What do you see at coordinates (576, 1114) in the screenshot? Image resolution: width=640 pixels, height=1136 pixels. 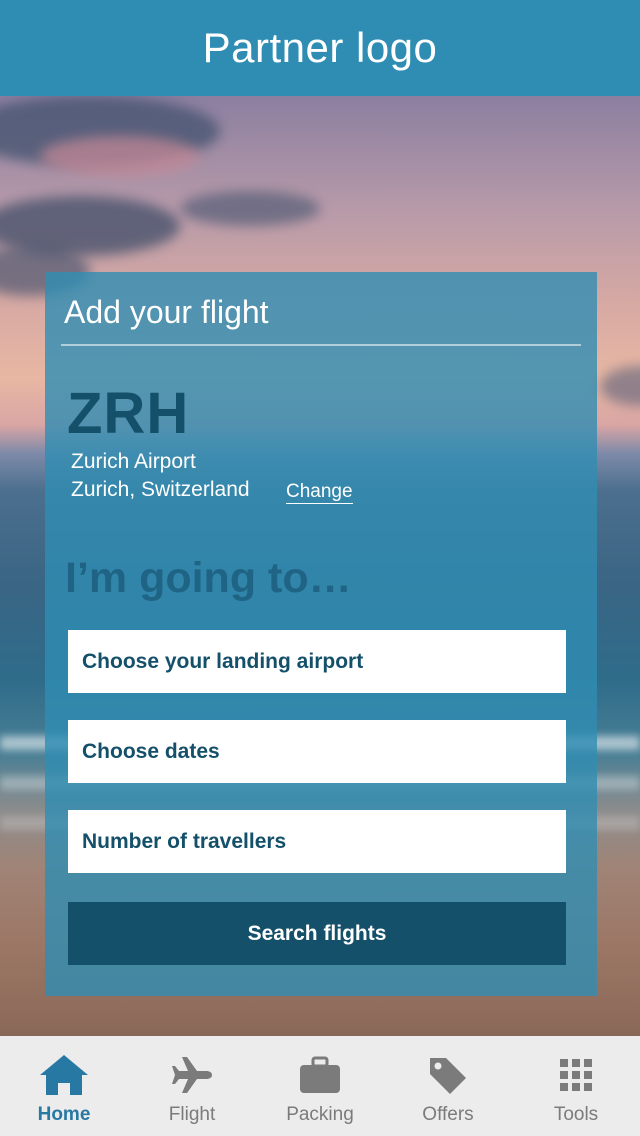 I see `nav-label-tools: Tools` at bounding box center [576, 1114].